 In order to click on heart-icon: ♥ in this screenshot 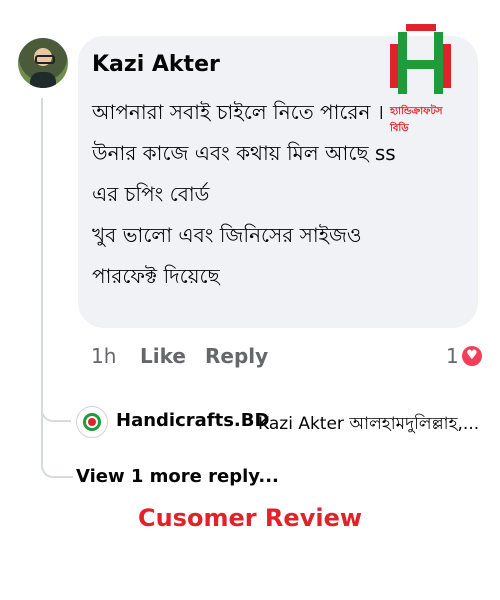, I will do `click(472, 356)`.